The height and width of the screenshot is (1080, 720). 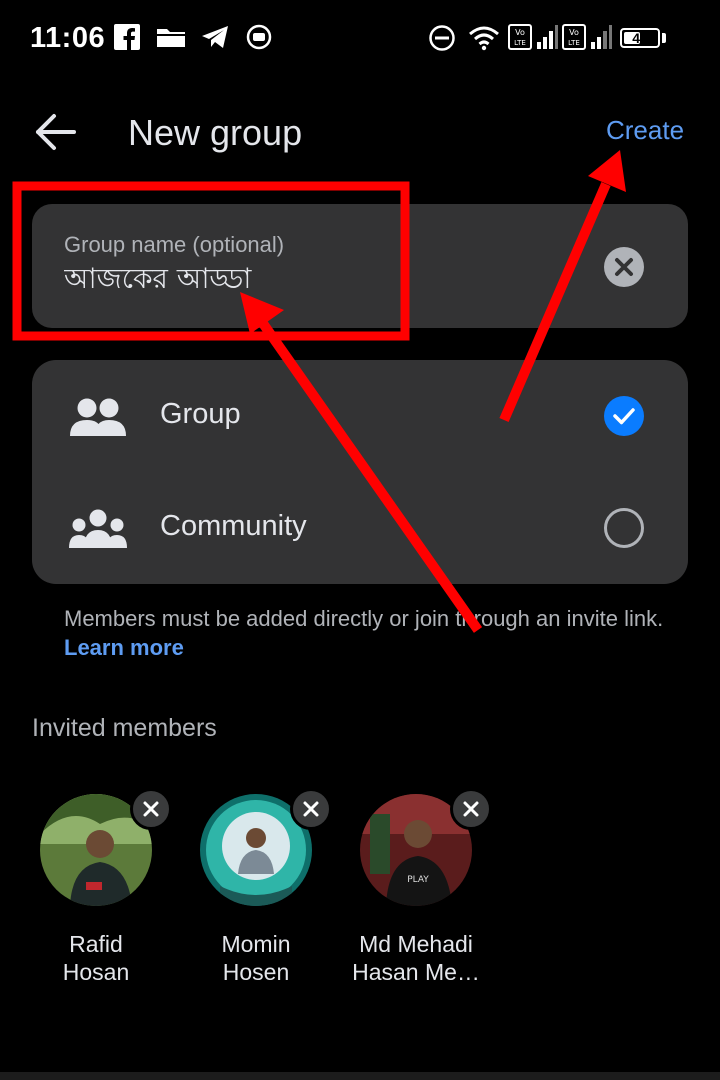 I want to click on option-group-radio, so click(x=624, y=416).